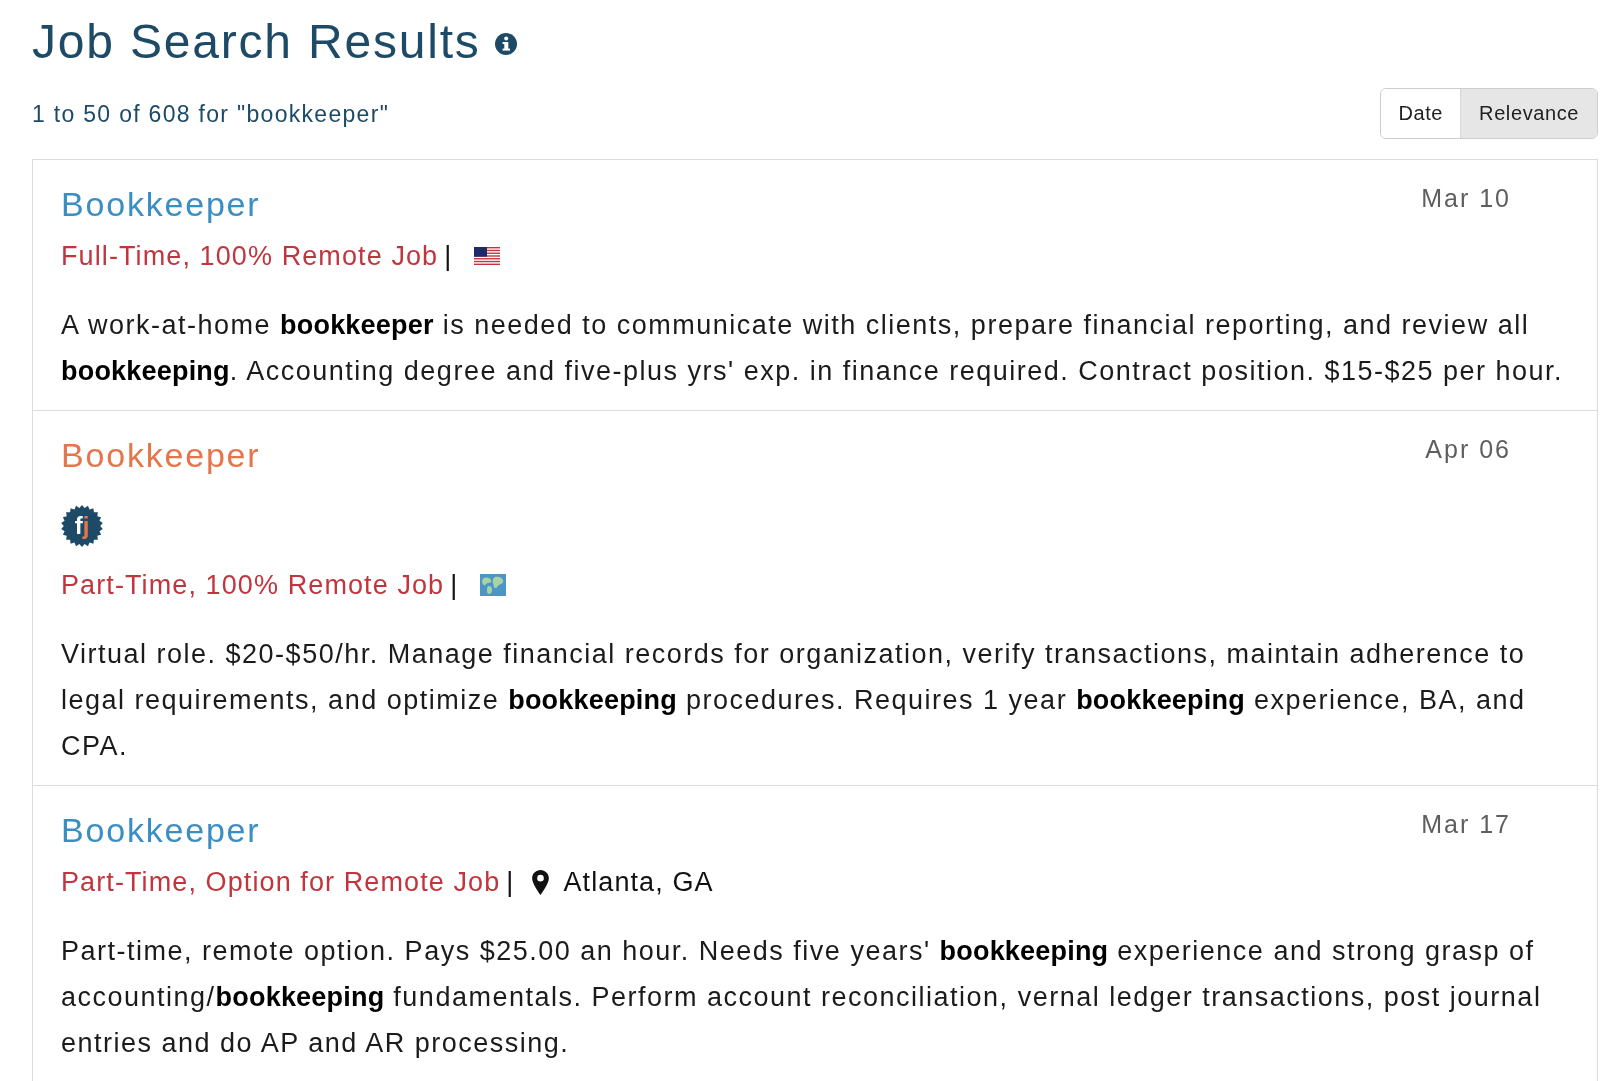  Describe the element at coordinates (211, 114) in the screenshot. I see `results-count-text: 1 to 50 of 608 for "bookkeeper"` at that location.